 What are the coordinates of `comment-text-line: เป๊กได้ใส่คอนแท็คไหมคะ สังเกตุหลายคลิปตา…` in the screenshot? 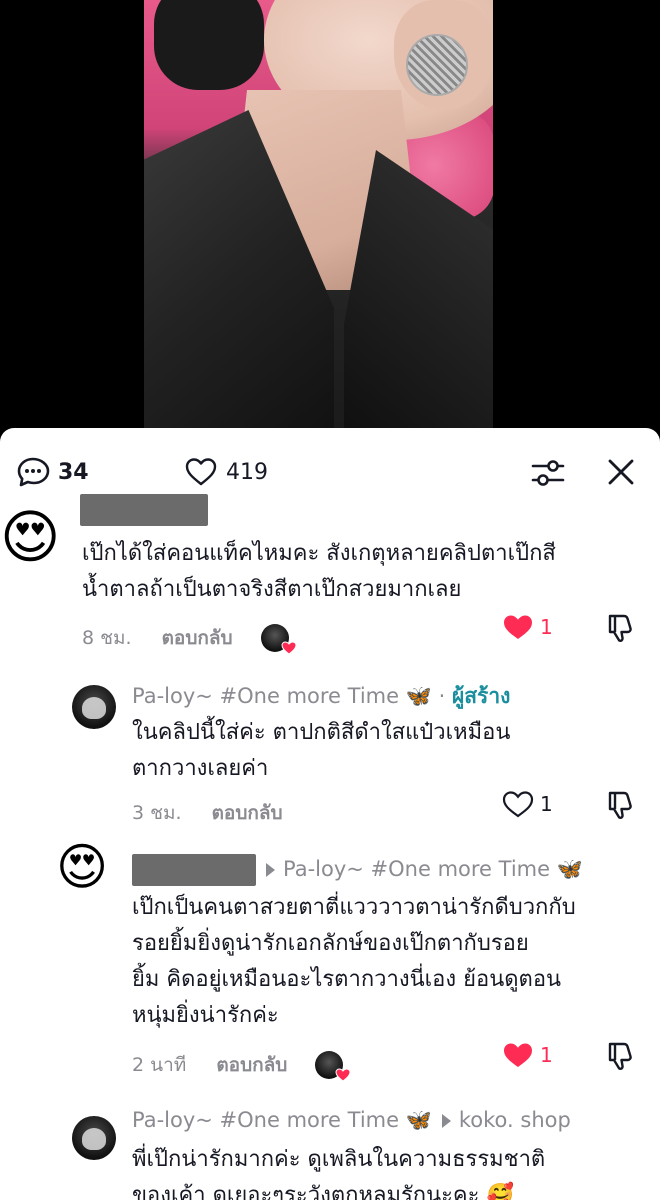 It's located at (319, 553).